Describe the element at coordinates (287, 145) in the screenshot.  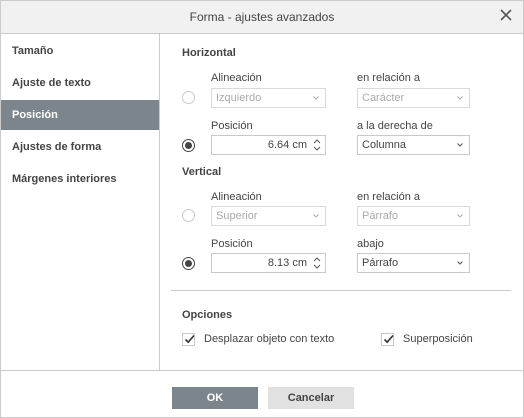
I see `h-position-value: 6.64 cm` at that location.